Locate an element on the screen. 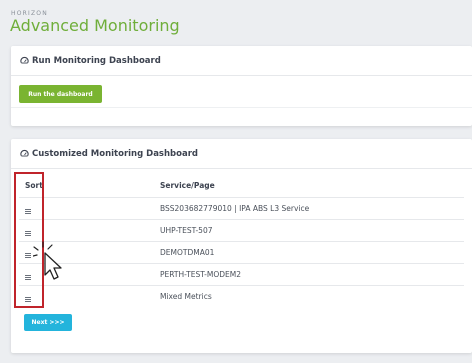 The width and height of the screenshot is (472, 363). column-header-service: Service/Page is located at coordinates (187, 186).